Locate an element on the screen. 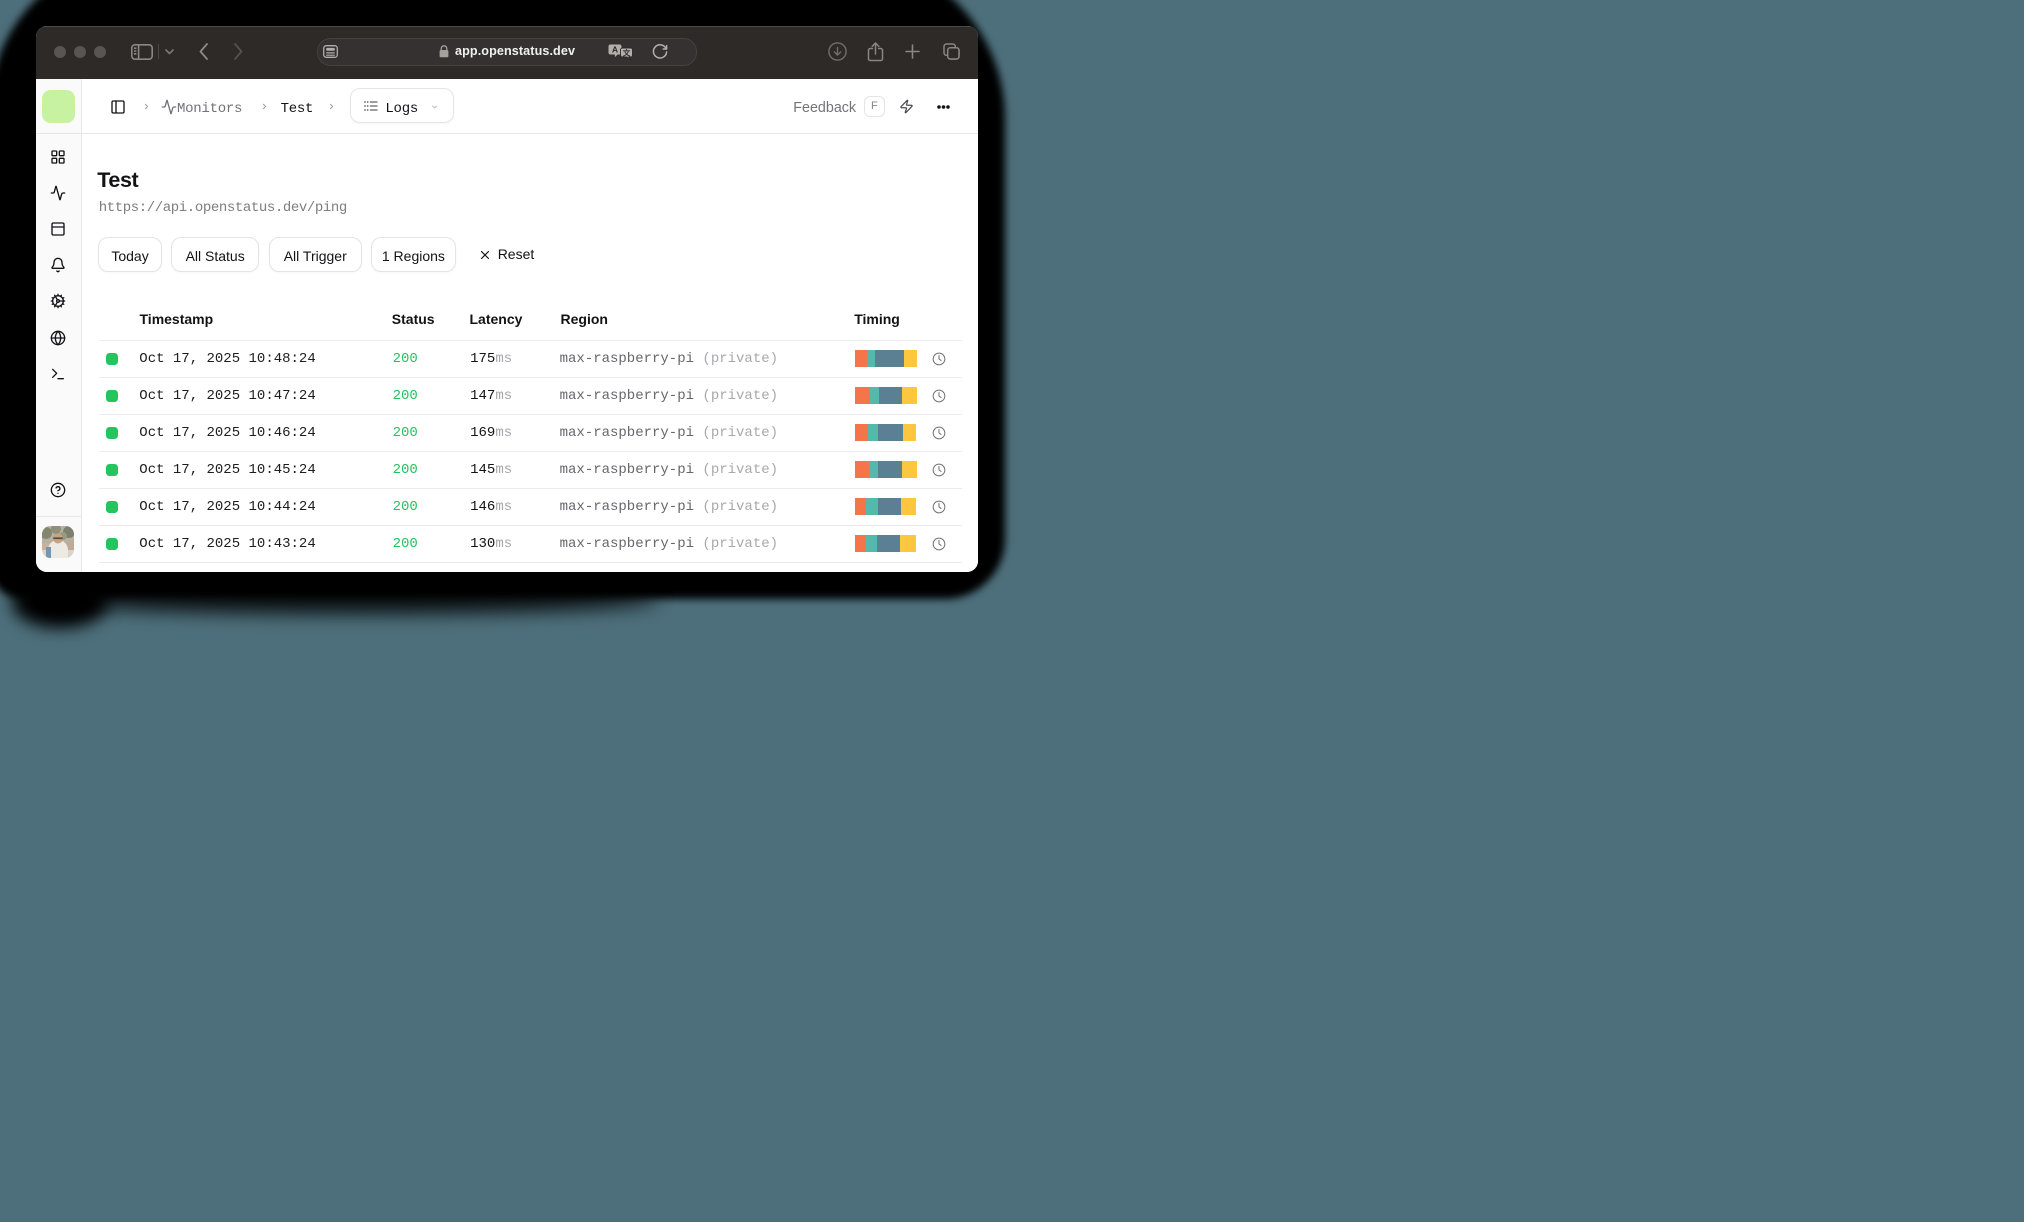 This screenshot has height=1222, width=2024. svg-text: A is located at coordinates (615, 49).